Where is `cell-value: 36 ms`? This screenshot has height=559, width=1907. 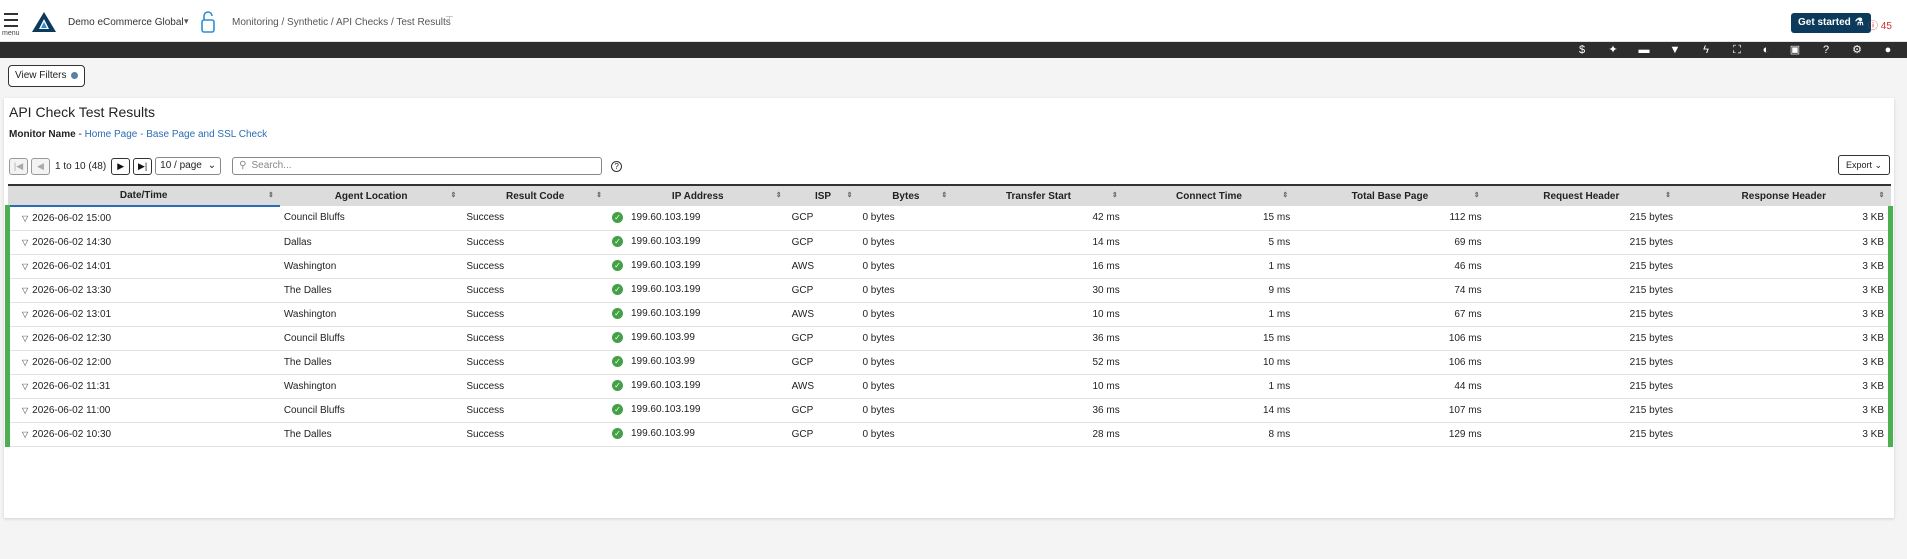
cell-value: 36 ms is located at coordinates (1106, 338).